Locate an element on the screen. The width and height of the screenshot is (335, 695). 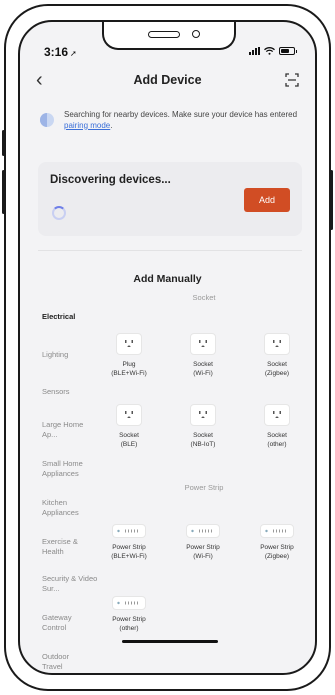
status-time-text: 3:16 is located at coordinates (56, 52).